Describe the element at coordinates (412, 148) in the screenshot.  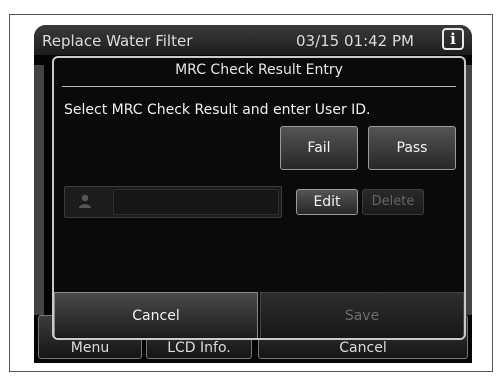
I see `pass-button: Pass` at that location.